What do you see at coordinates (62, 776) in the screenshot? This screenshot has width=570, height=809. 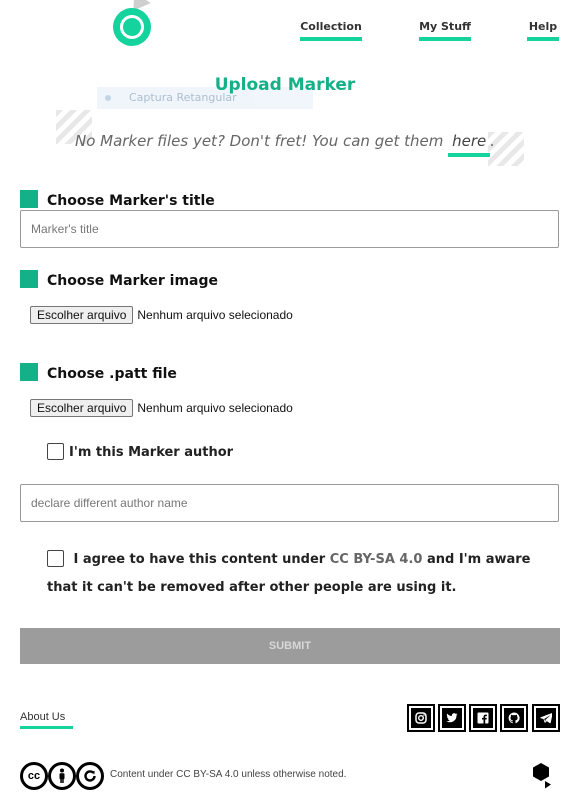 I see `cc-by-icon` at bounding box center [62, 776].